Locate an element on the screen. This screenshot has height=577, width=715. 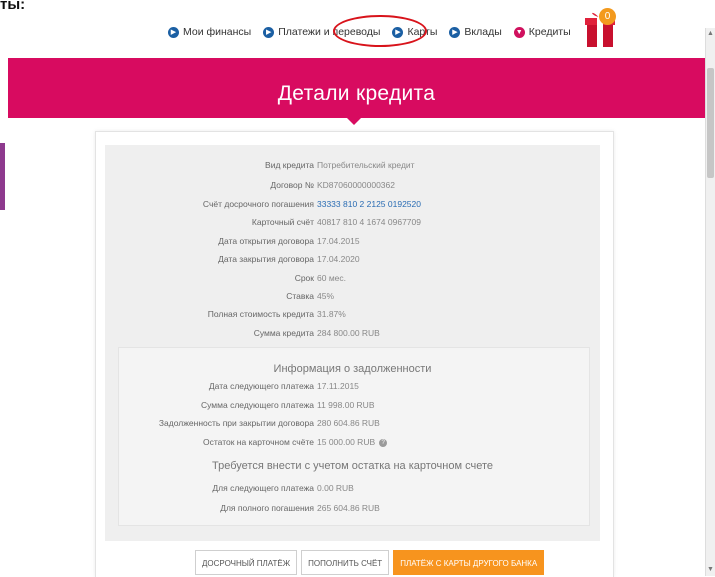
required-row: Для полного погашения 265 604.86 RUB is located at coordinates (352, 508).